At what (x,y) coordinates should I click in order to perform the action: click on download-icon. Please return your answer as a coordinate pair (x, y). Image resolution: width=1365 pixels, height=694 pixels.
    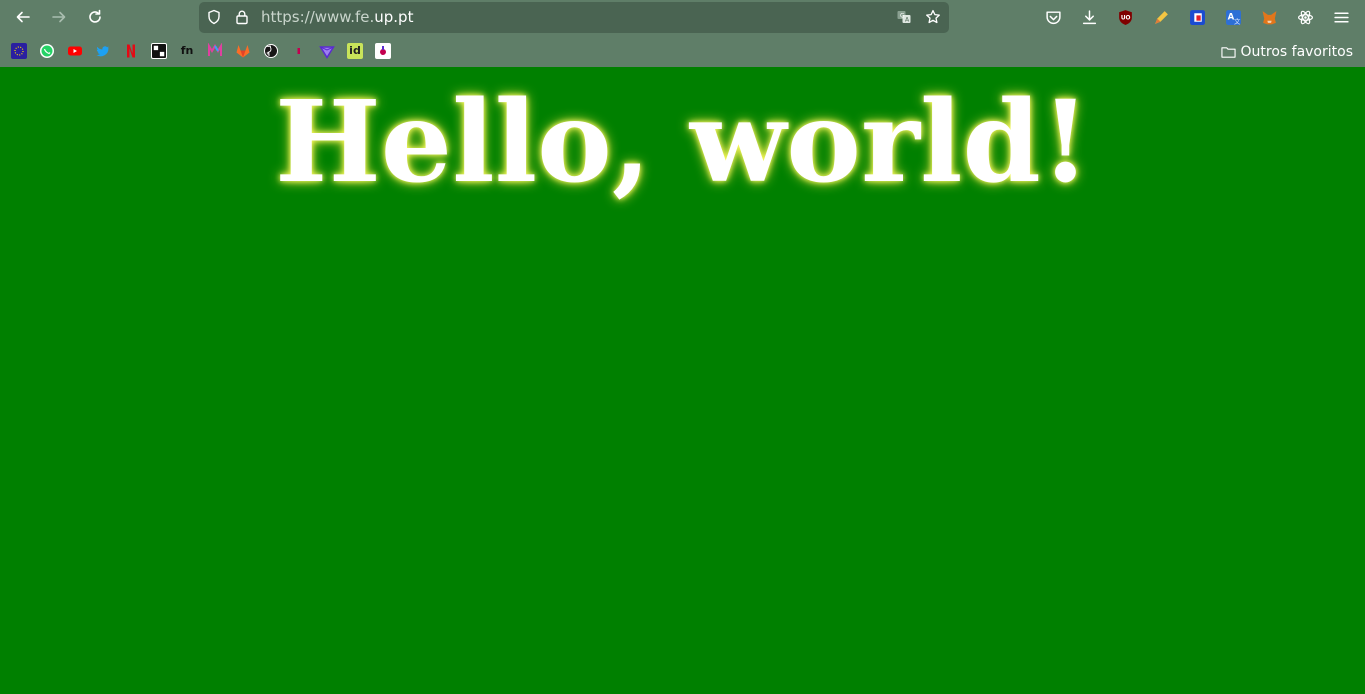
    Looking at the image, I should click on (1089, 17).